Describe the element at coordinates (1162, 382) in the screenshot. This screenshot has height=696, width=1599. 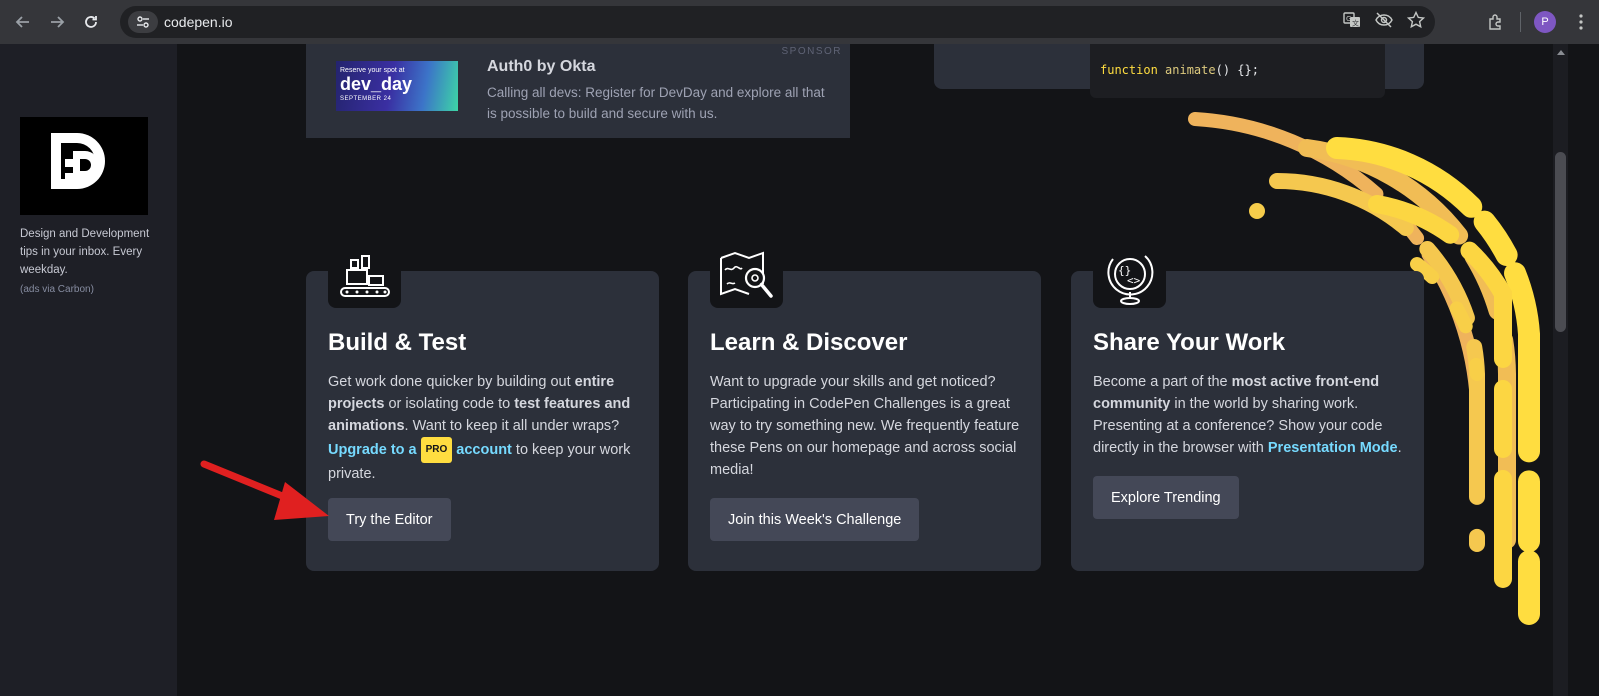
I see `body-text: Become a part of the` at that location.